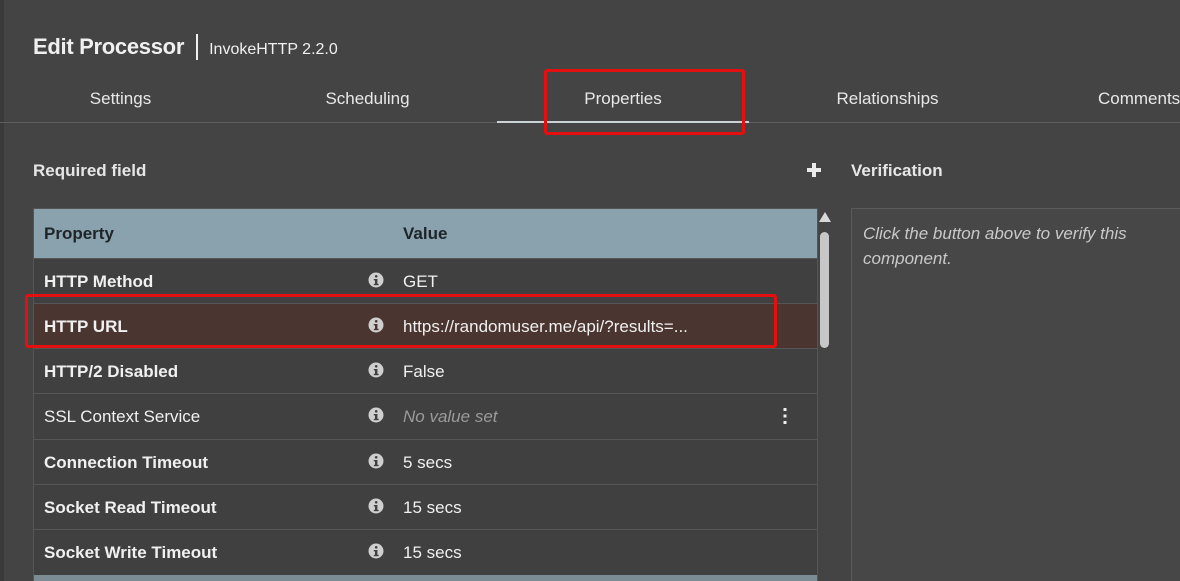  Describe the element at coordinates (273, 49) in the screenshot. I see `processor-type: InvokeHTTP 2.2.0` at that location.